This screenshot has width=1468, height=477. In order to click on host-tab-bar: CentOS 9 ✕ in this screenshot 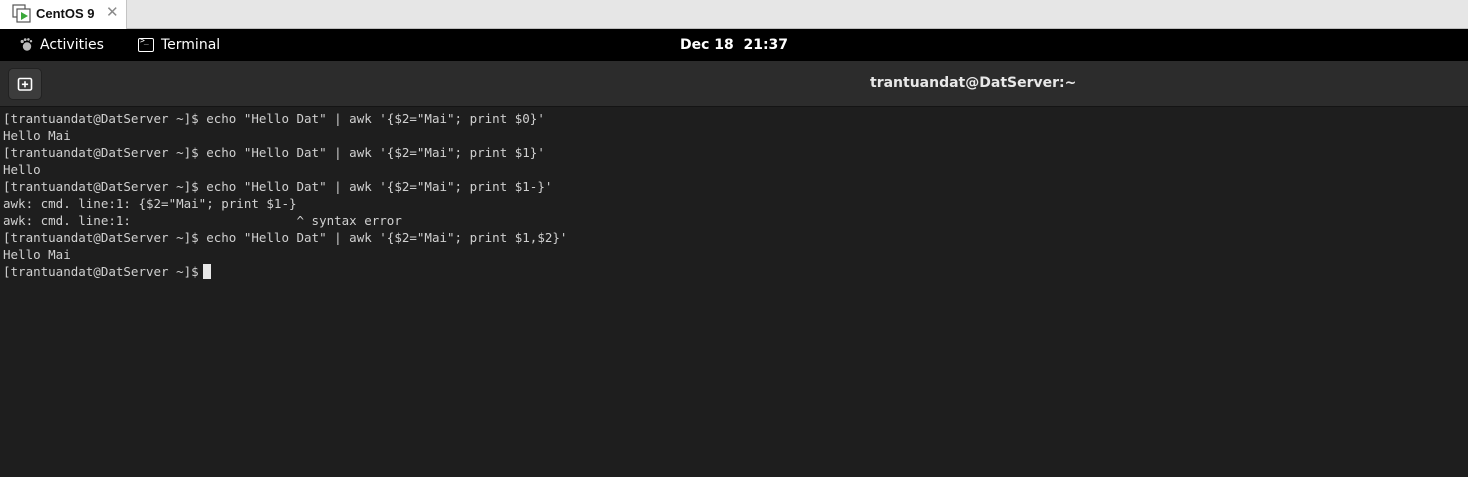, I will do `click(734, 14)`.